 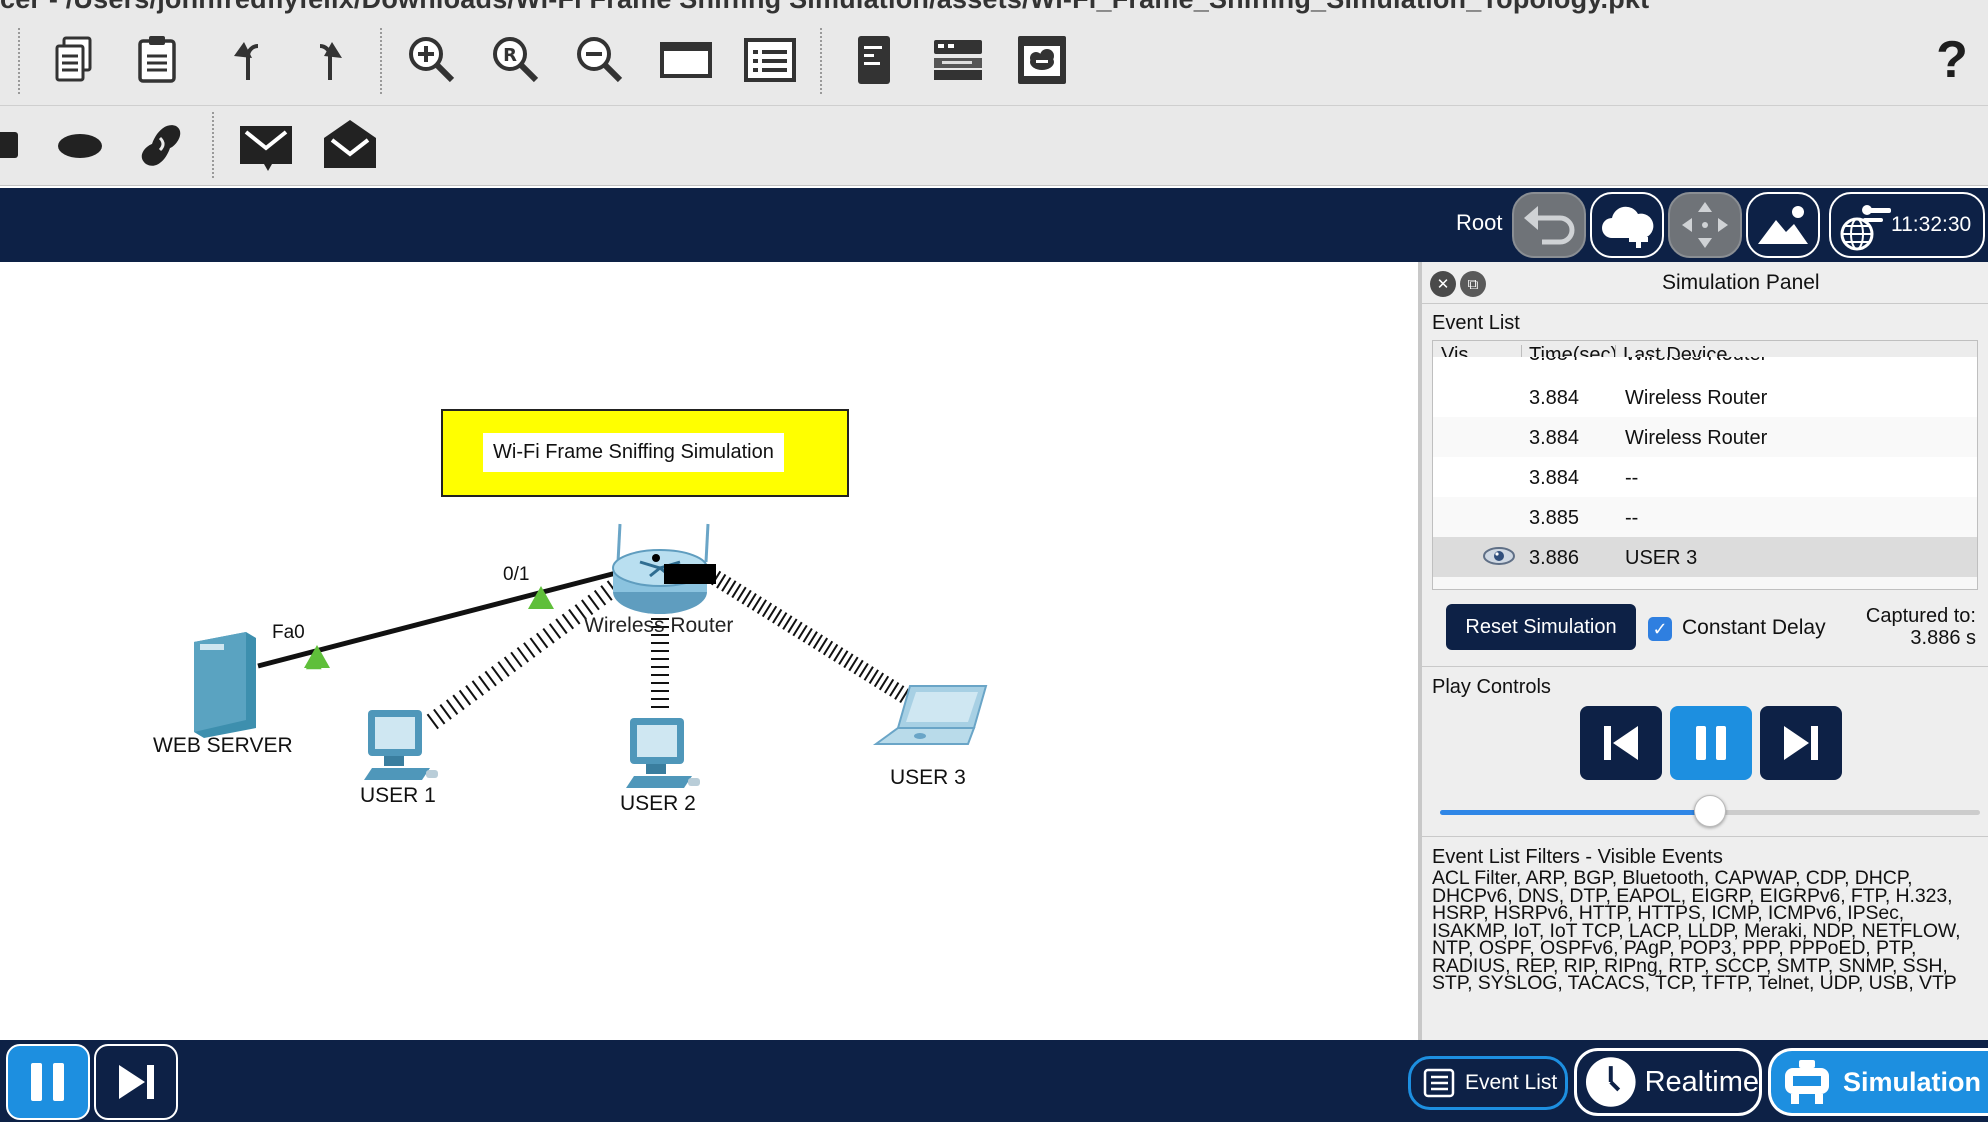 What do you see at coordinates (1705, 517) in the screenshot?
I see `table-row: 3.885 --` at bounding box center [1705, 517].